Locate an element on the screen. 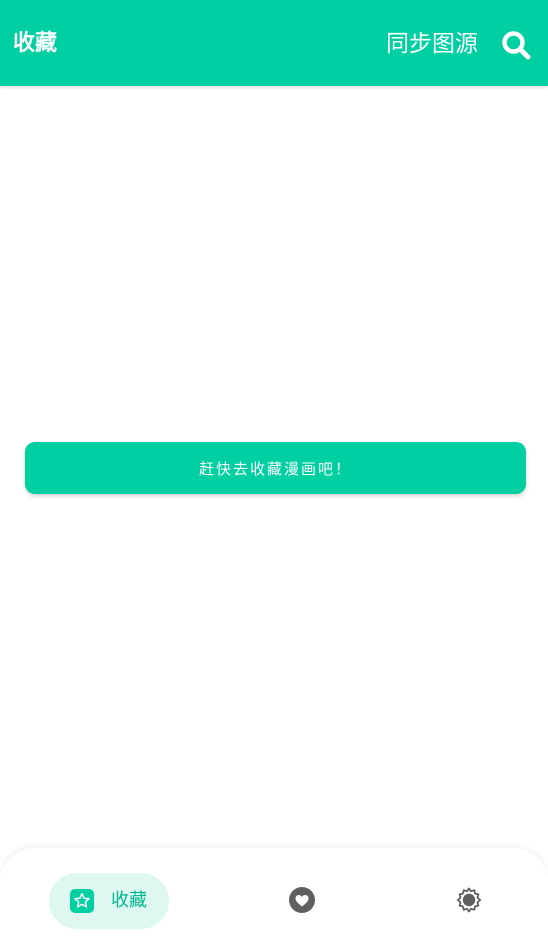  nav-label-favorites: 收藏 is located at coordinates (129, 900).